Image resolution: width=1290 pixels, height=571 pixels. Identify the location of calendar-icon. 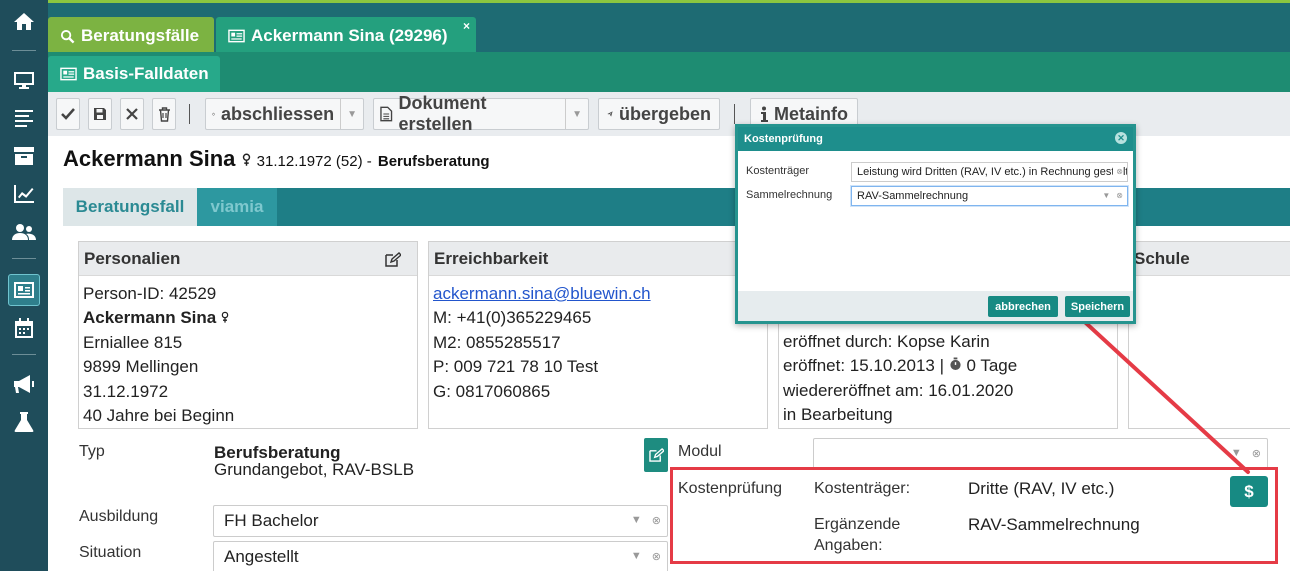
(24, 328).